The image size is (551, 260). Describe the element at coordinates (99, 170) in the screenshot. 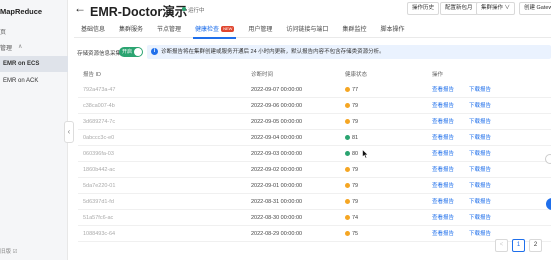

I see `report-id-cell: 1860b442-ac` at that location.